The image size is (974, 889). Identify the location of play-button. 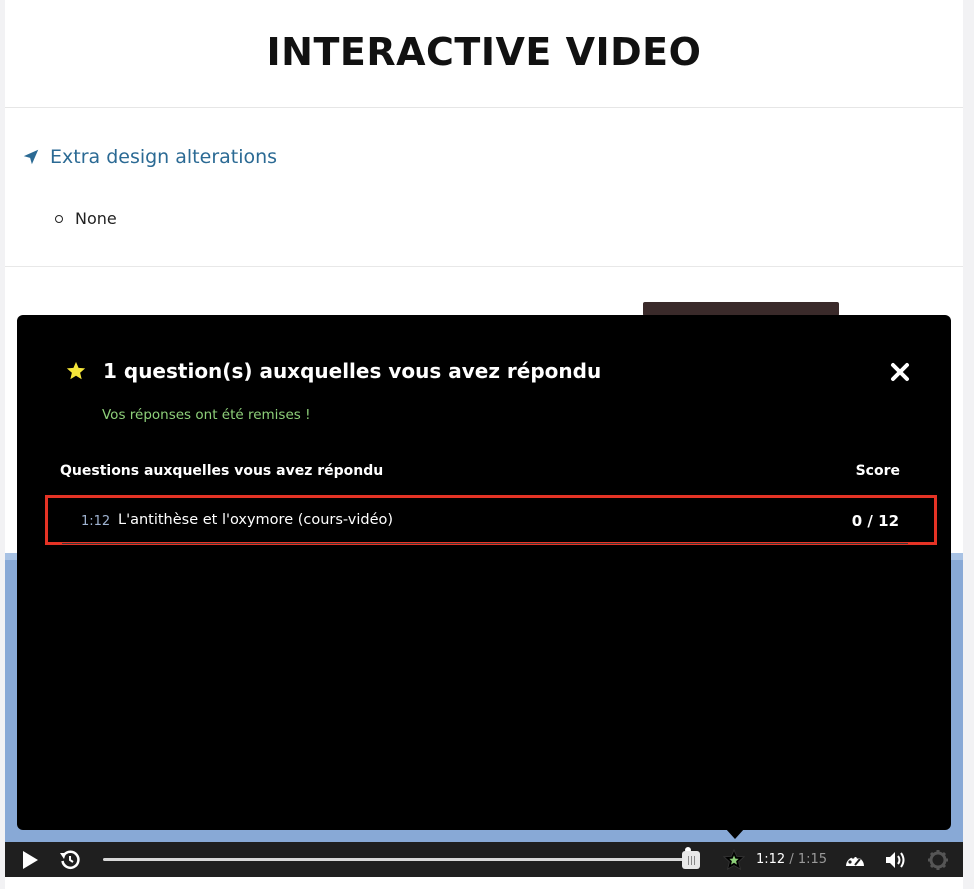
(30, 859).